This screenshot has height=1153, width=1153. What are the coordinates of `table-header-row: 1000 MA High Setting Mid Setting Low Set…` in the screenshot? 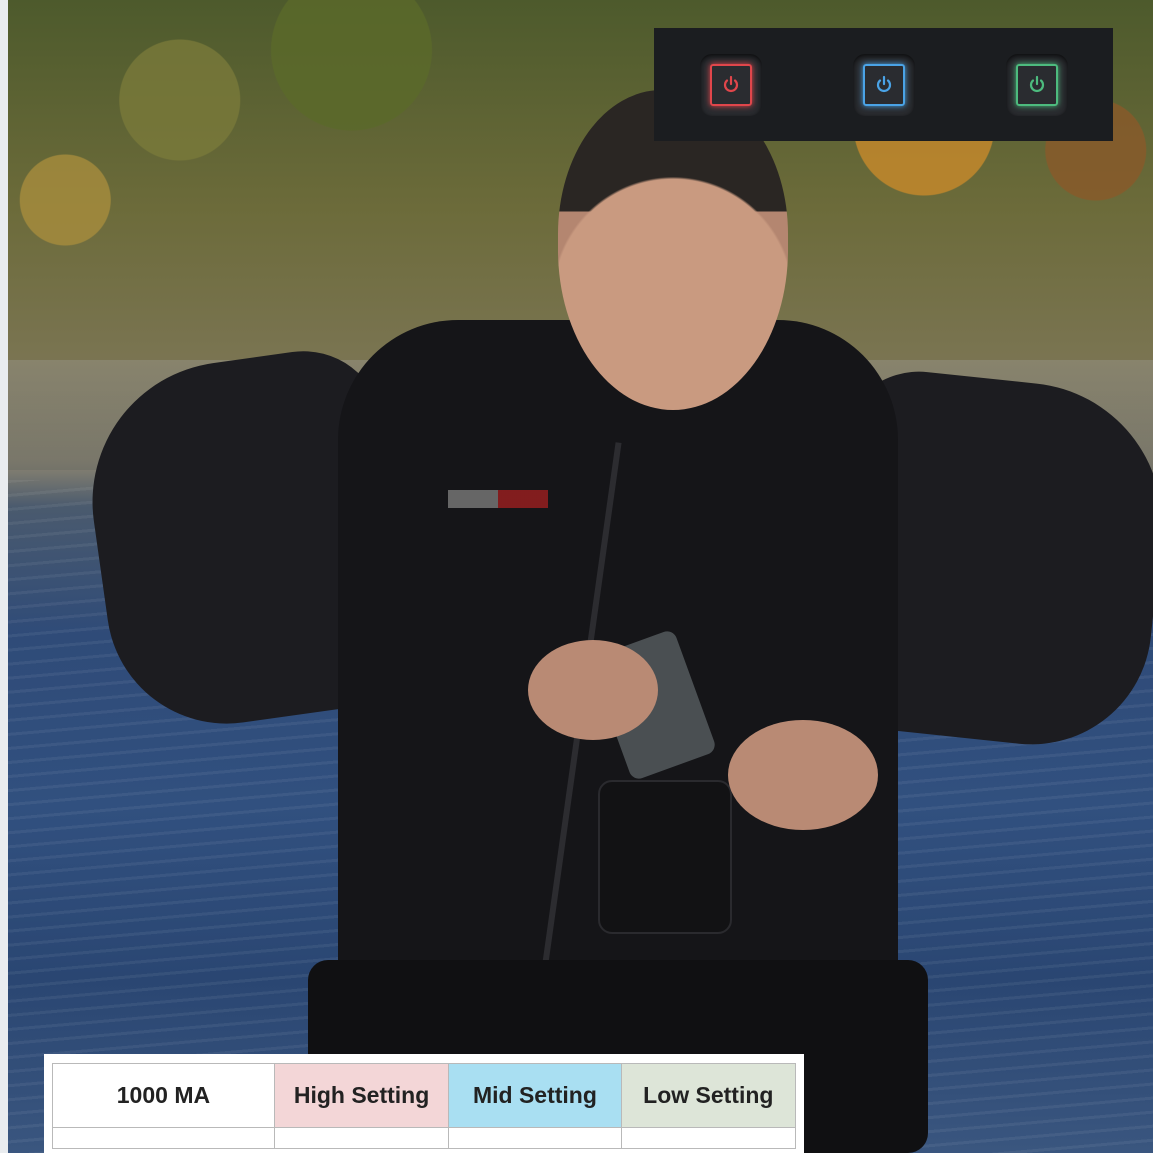 It's located at (424, 1095).